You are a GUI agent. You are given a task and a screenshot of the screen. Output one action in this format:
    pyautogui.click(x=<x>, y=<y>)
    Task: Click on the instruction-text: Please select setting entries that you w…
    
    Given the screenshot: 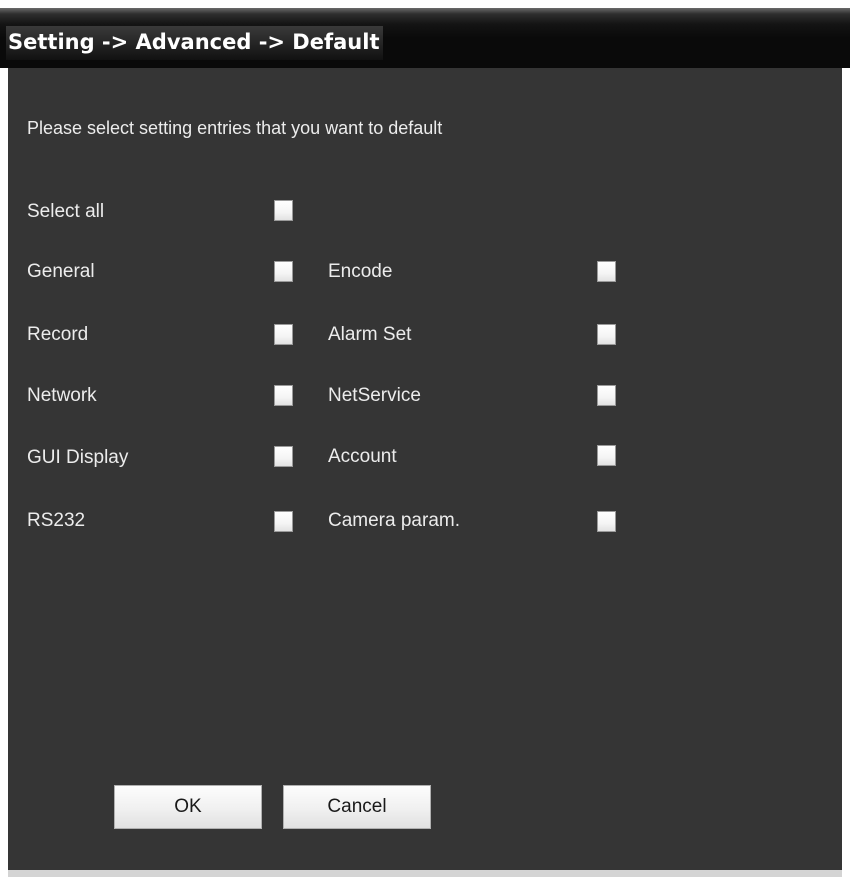 What is the action you would take?
    pyautogui.click(x=235, y=128)
    